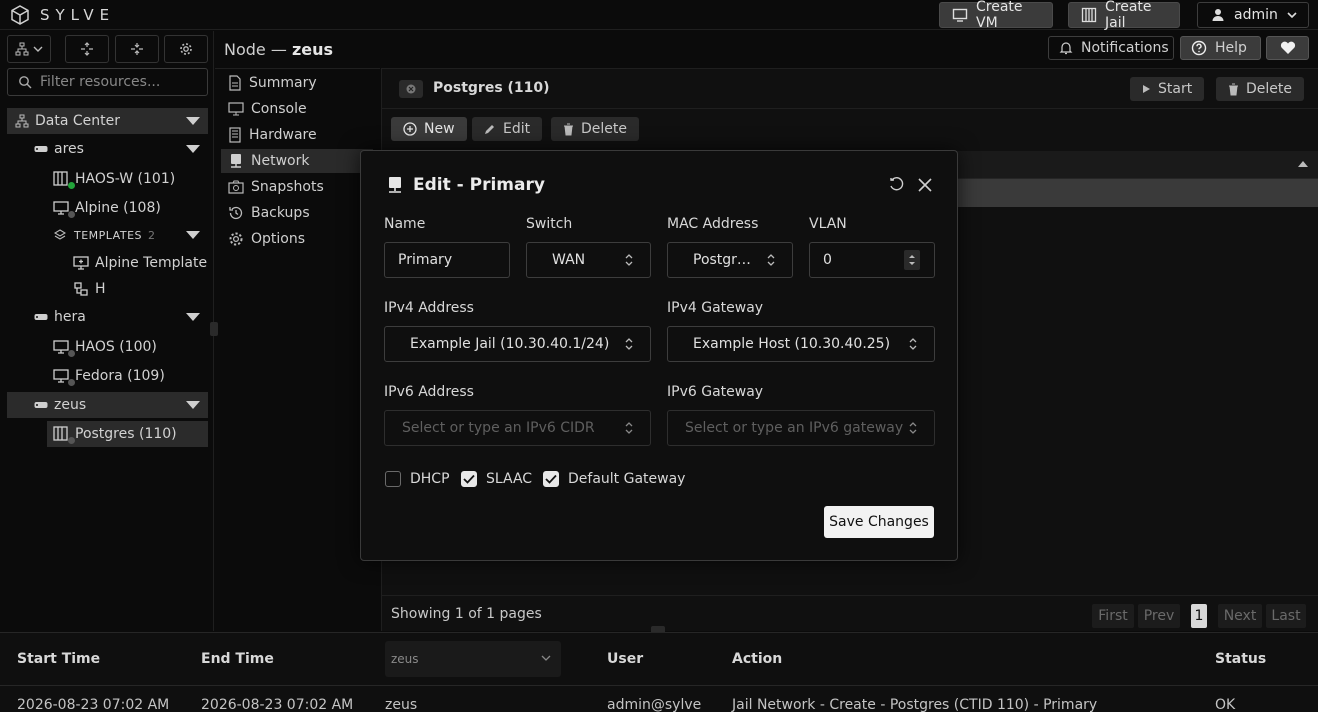 The height and width of the screenshot is (712, 1318). I want to click on tree-item: HAOS (100), so click(107, 347).